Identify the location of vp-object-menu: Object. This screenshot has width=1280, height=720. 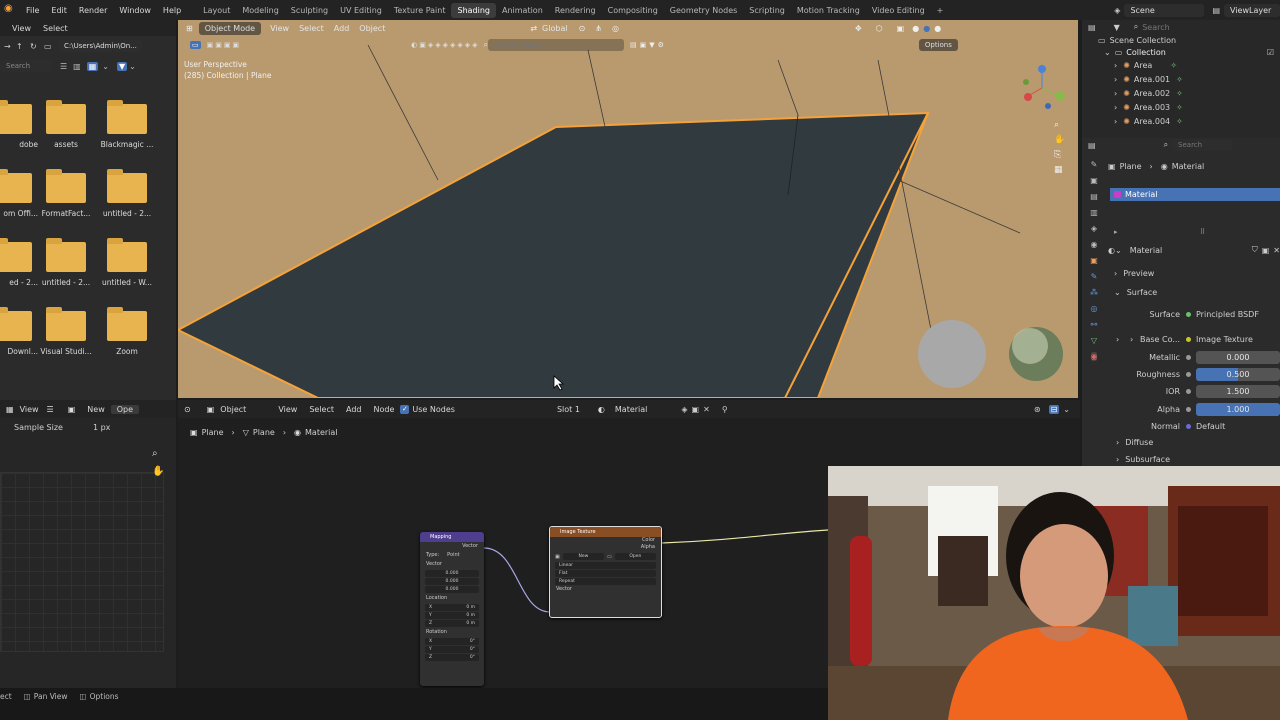
(372, 28).